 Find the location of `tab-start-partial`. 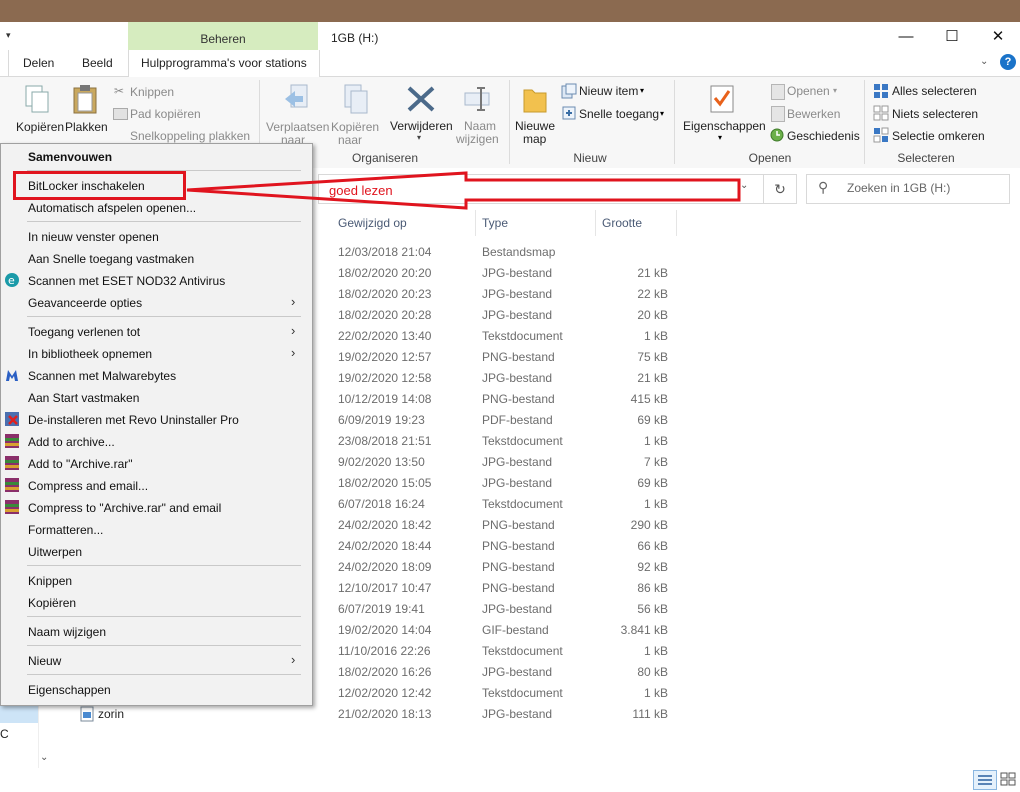

tab-start-partial is located at coordinates (4, 63).